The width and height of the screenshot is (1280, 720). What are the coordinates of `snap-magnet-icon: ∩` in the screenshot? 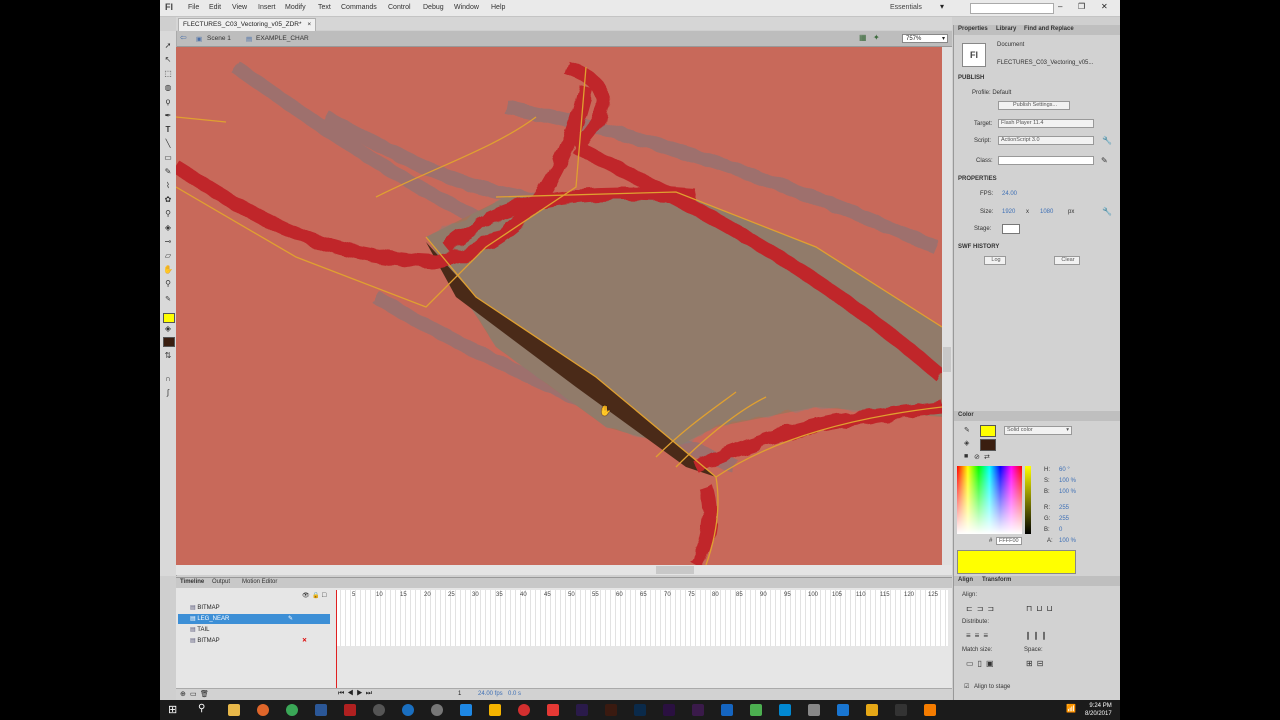 It's located at (168, 379).